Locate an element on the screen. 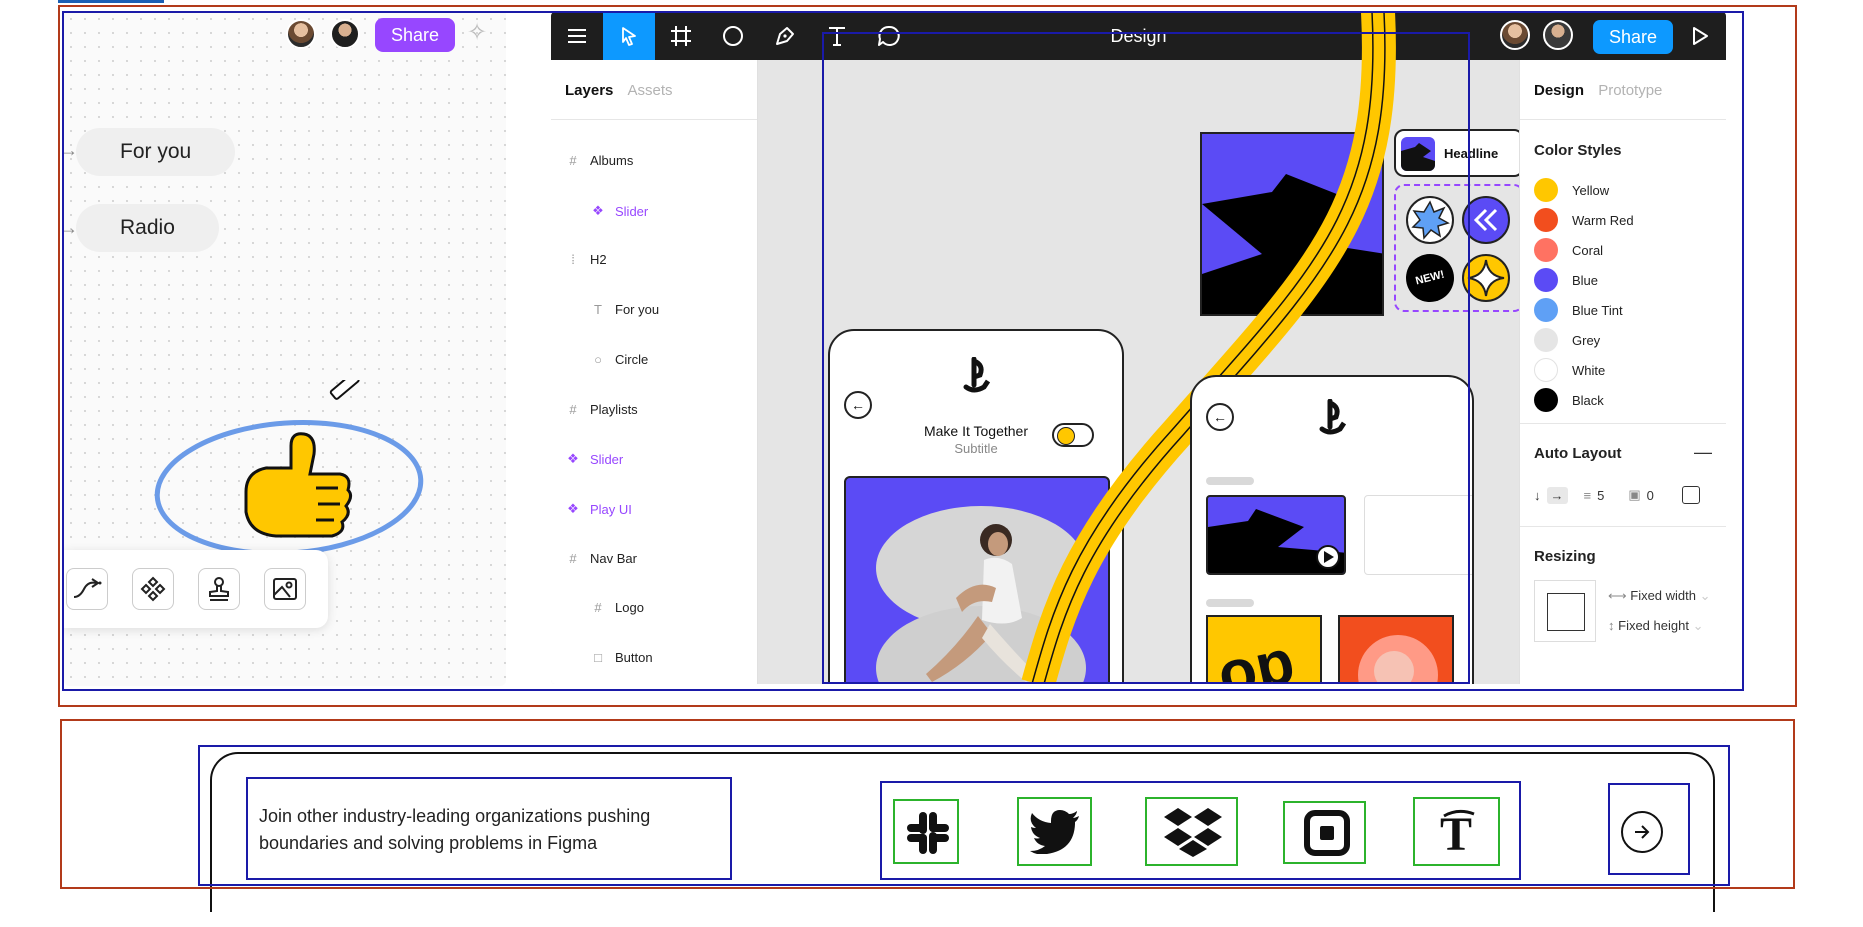 Image resolution: width=1863 pixels, height=927 pixels. stamp-icon is located at coordinates (219, 589).